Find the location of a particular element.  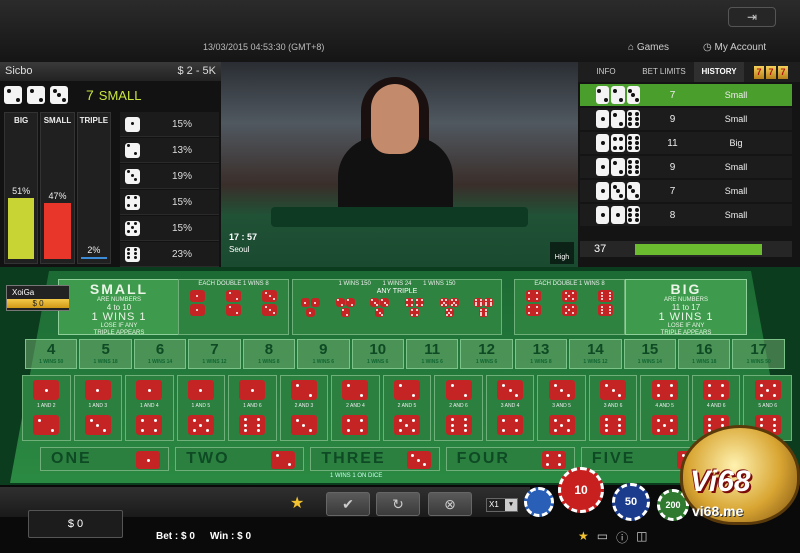

clear-button: ⊗ is located at coordinates (450, 504).